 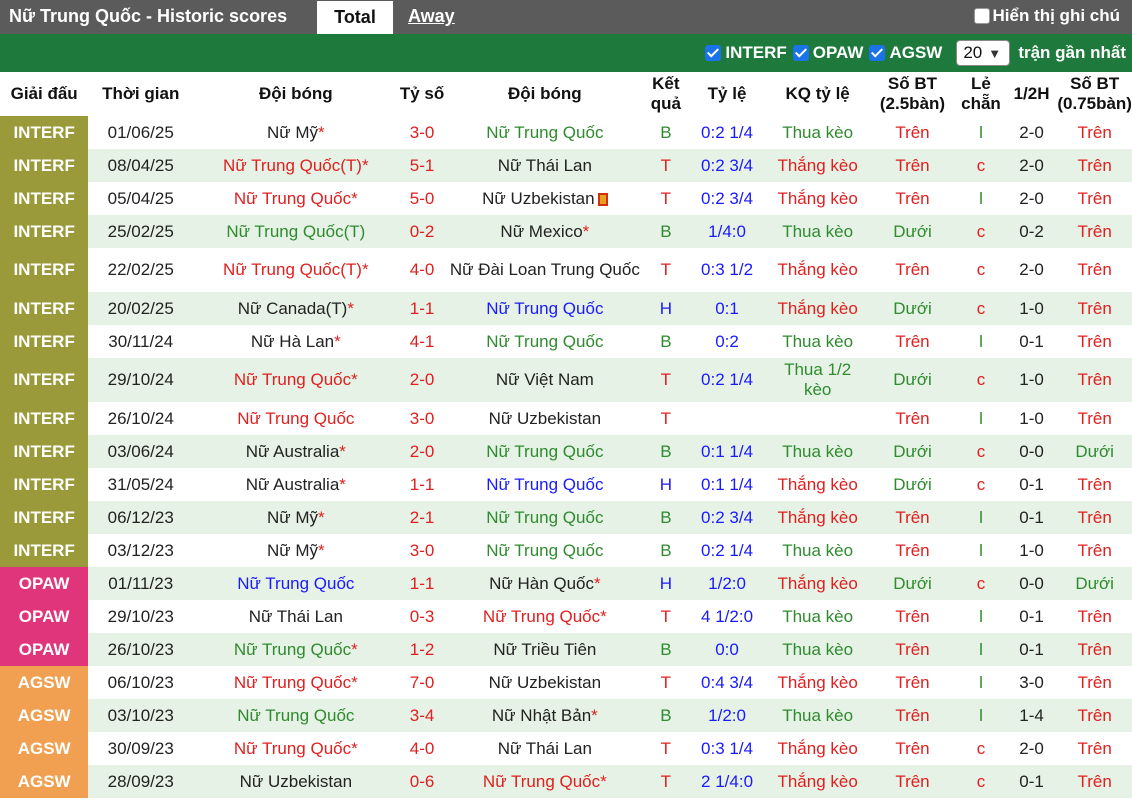 What do you see at coordinates (422, 341) in the screenshot?
I see `score: 4-1` at bounding box center [422, 341].